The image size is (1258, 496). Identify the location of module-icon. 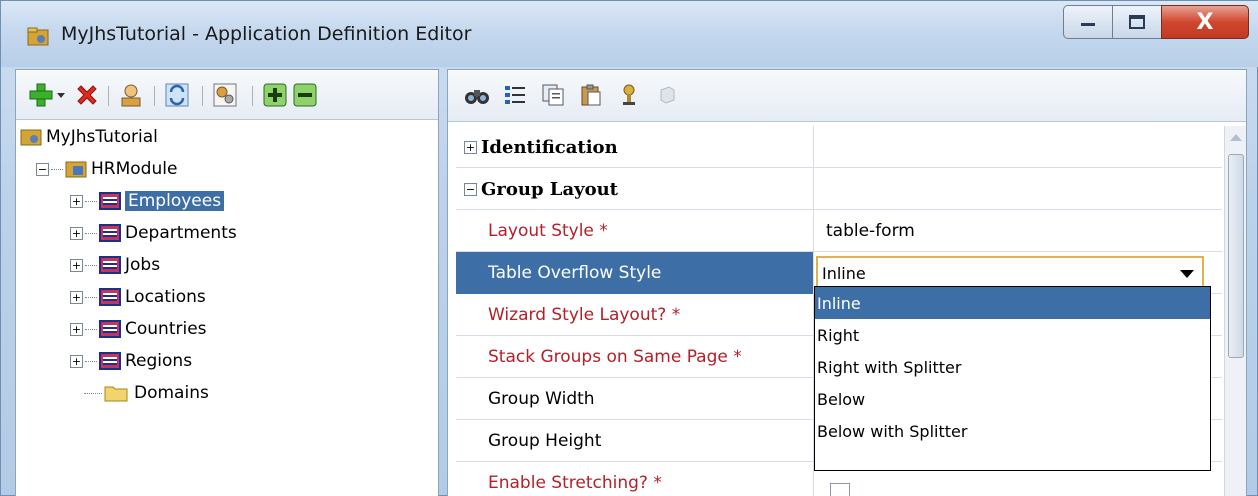
(76, 169).